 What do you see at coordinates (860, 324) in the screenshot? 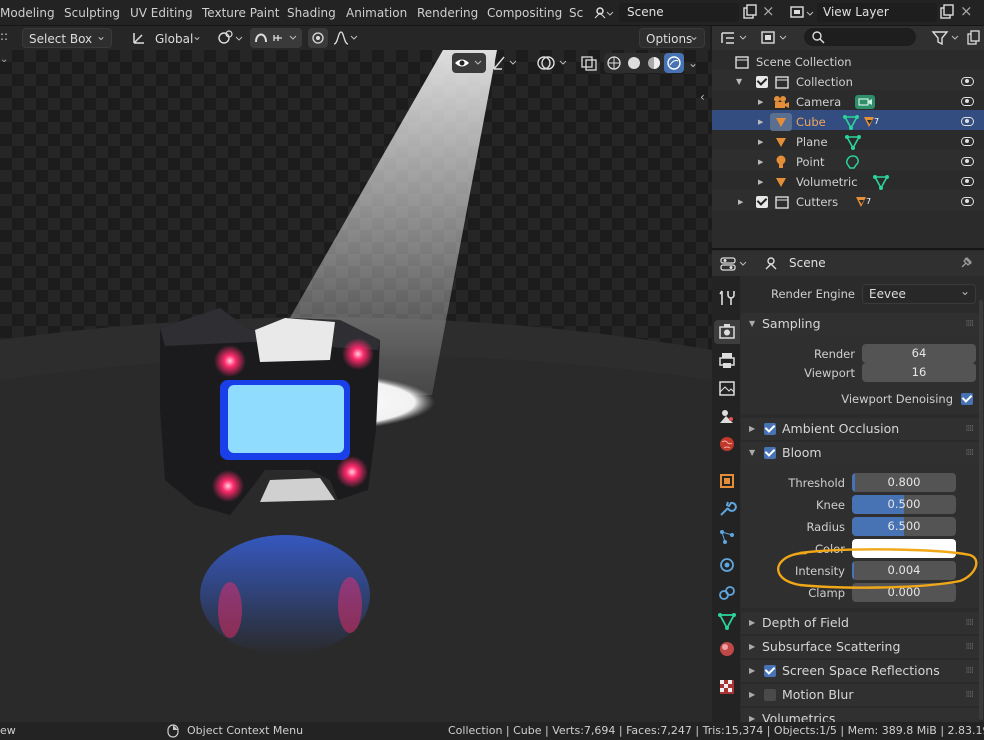
I see `sampling-panel-header: ▼ Sampling ⁞⁞⁞⁞` at bounding box center [860, 324].